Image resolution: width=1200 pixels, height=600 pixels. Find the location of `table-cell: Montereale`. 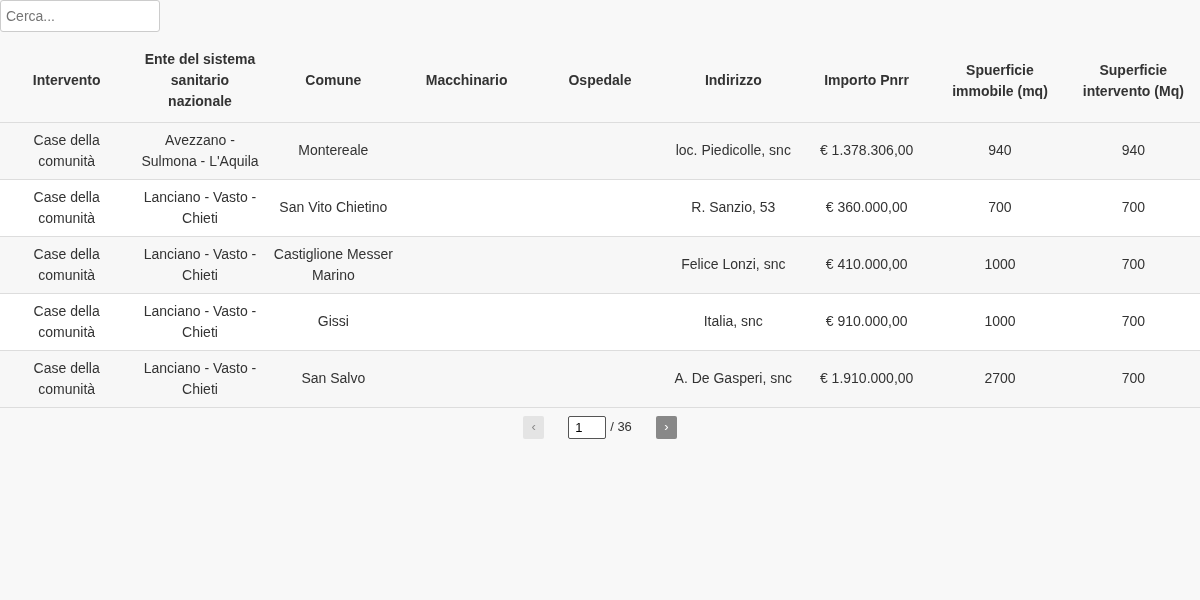

table-cell: Montereale is located at coordinates (333, 150).